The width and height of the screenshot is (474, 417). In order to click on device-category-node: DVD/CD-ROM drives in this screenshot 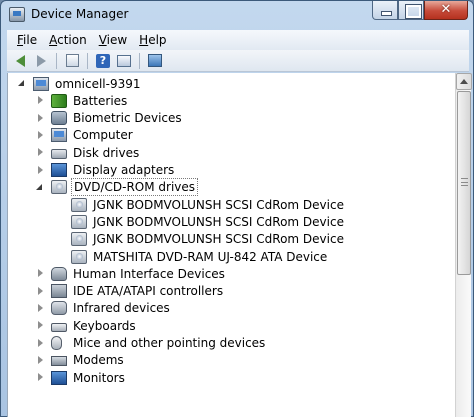, I will do `click(117, 187)`.